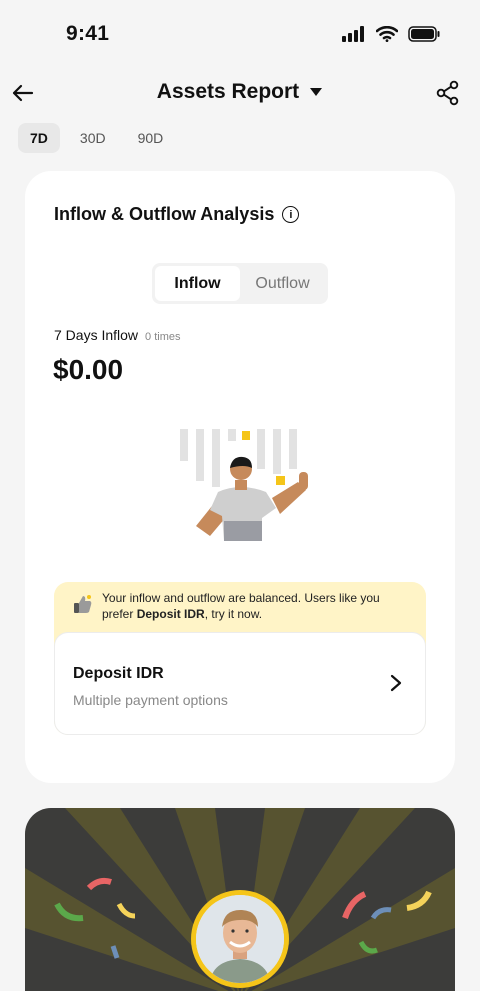  Describe the element at coordinates (83, 604) in the screenshot. I see `thumbs-up-icon` at that location.